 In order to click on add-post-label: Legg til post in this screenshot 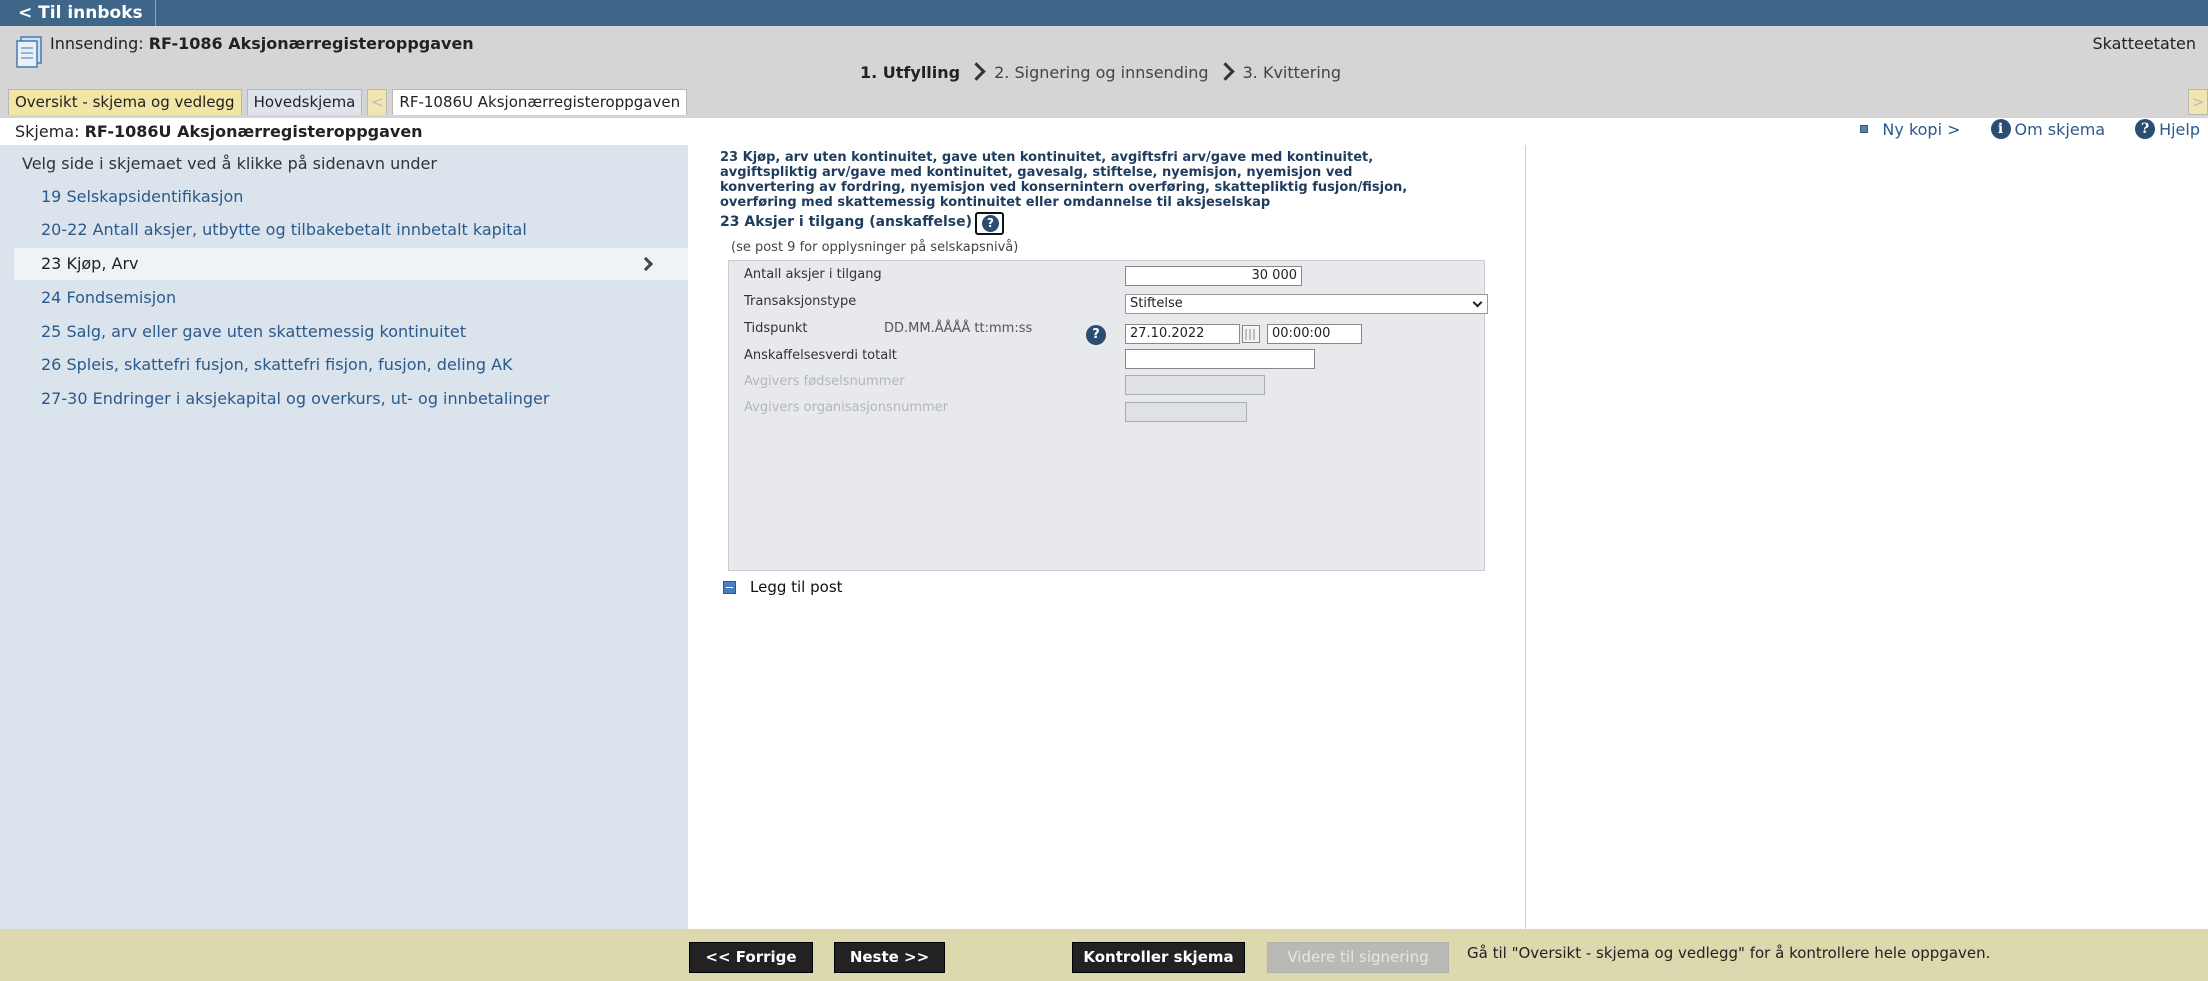, I will do `click(796, 587)`.